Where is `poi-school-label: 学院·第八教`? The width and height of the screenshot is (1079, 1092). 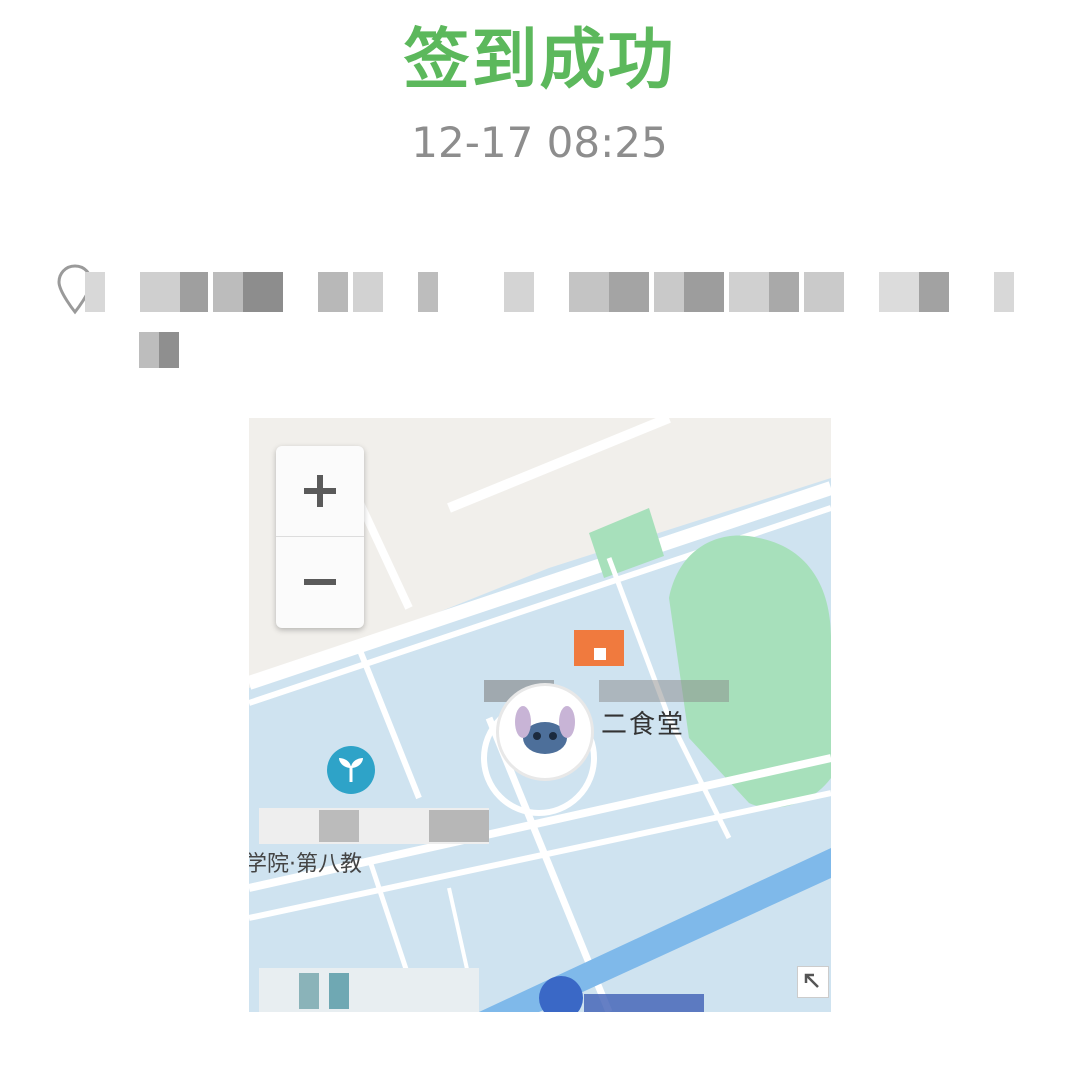
poi-school-label: 学院·第八教 is located at coordinates (305, 864).